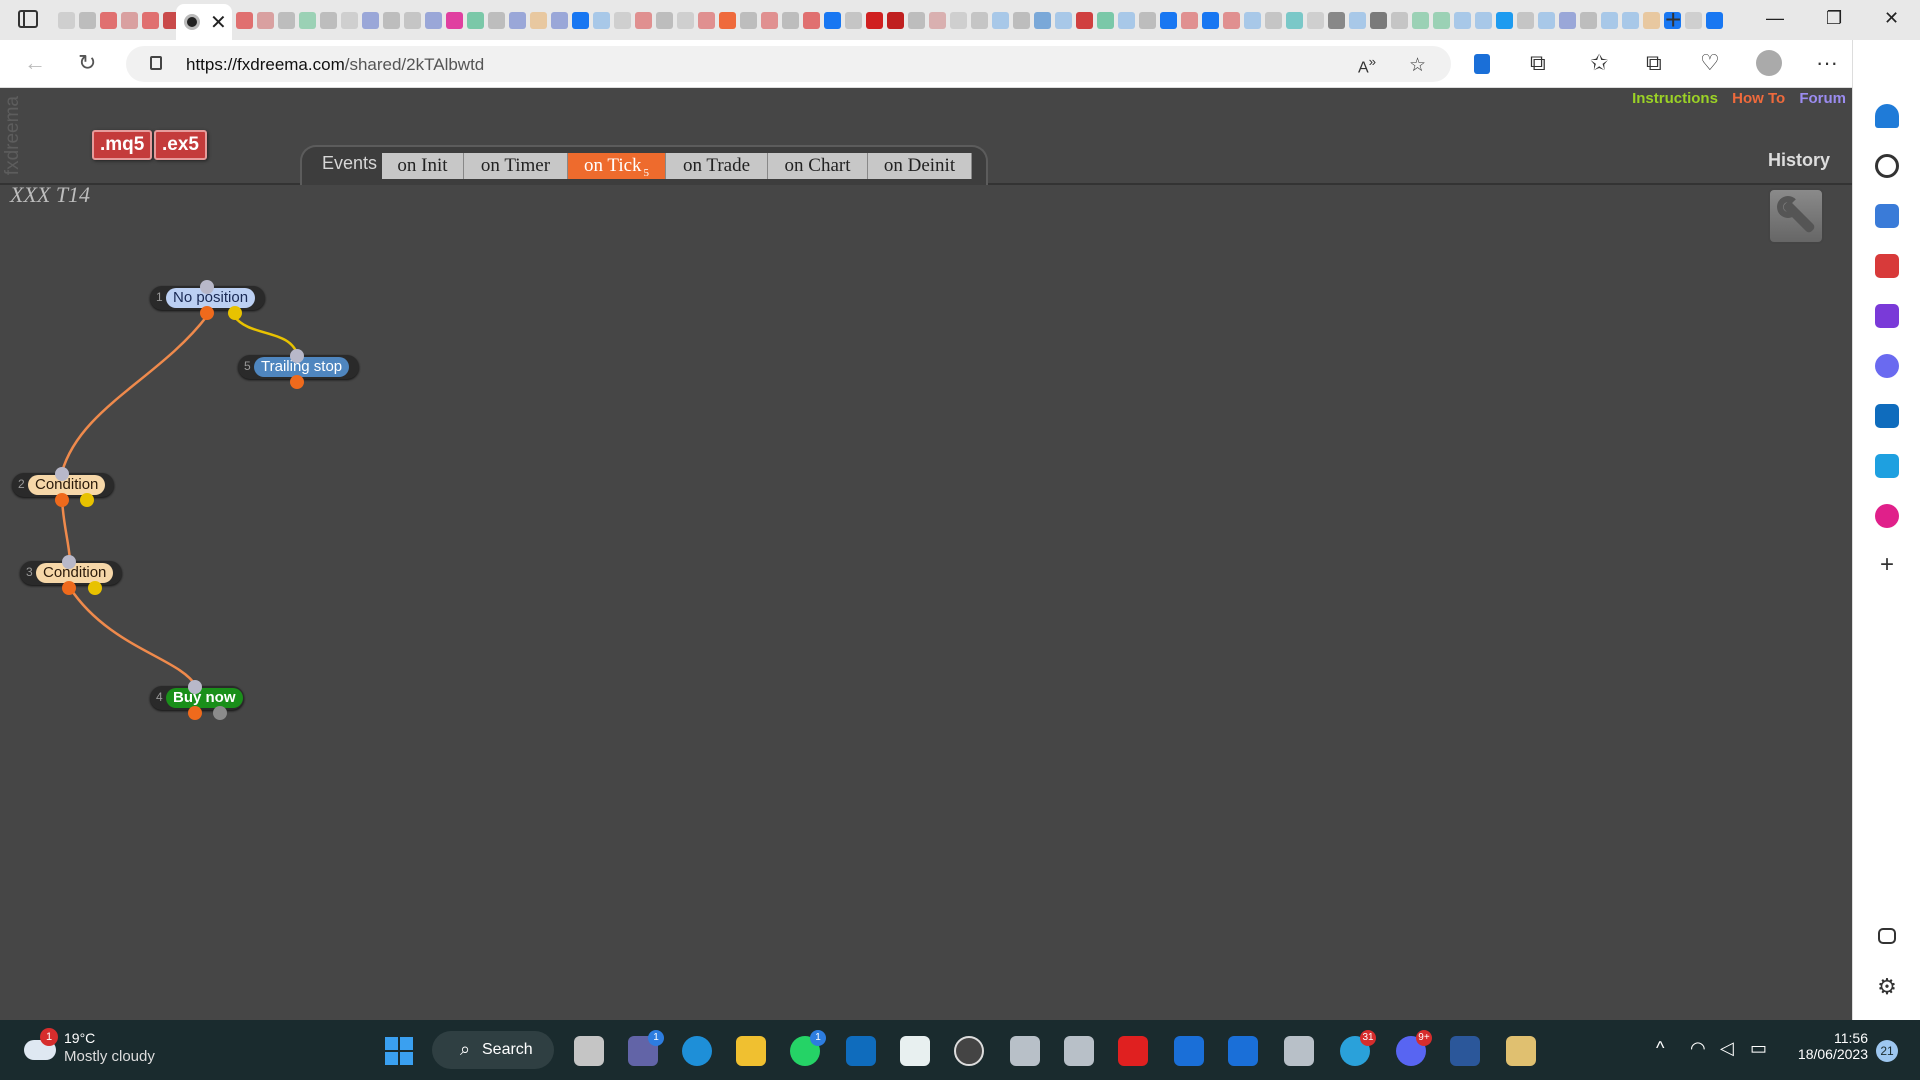 The image size is (1920, 1080). Describe the element at coordinates (1887, 466) in the screenshot. I see `drop-send-icon` at that location.